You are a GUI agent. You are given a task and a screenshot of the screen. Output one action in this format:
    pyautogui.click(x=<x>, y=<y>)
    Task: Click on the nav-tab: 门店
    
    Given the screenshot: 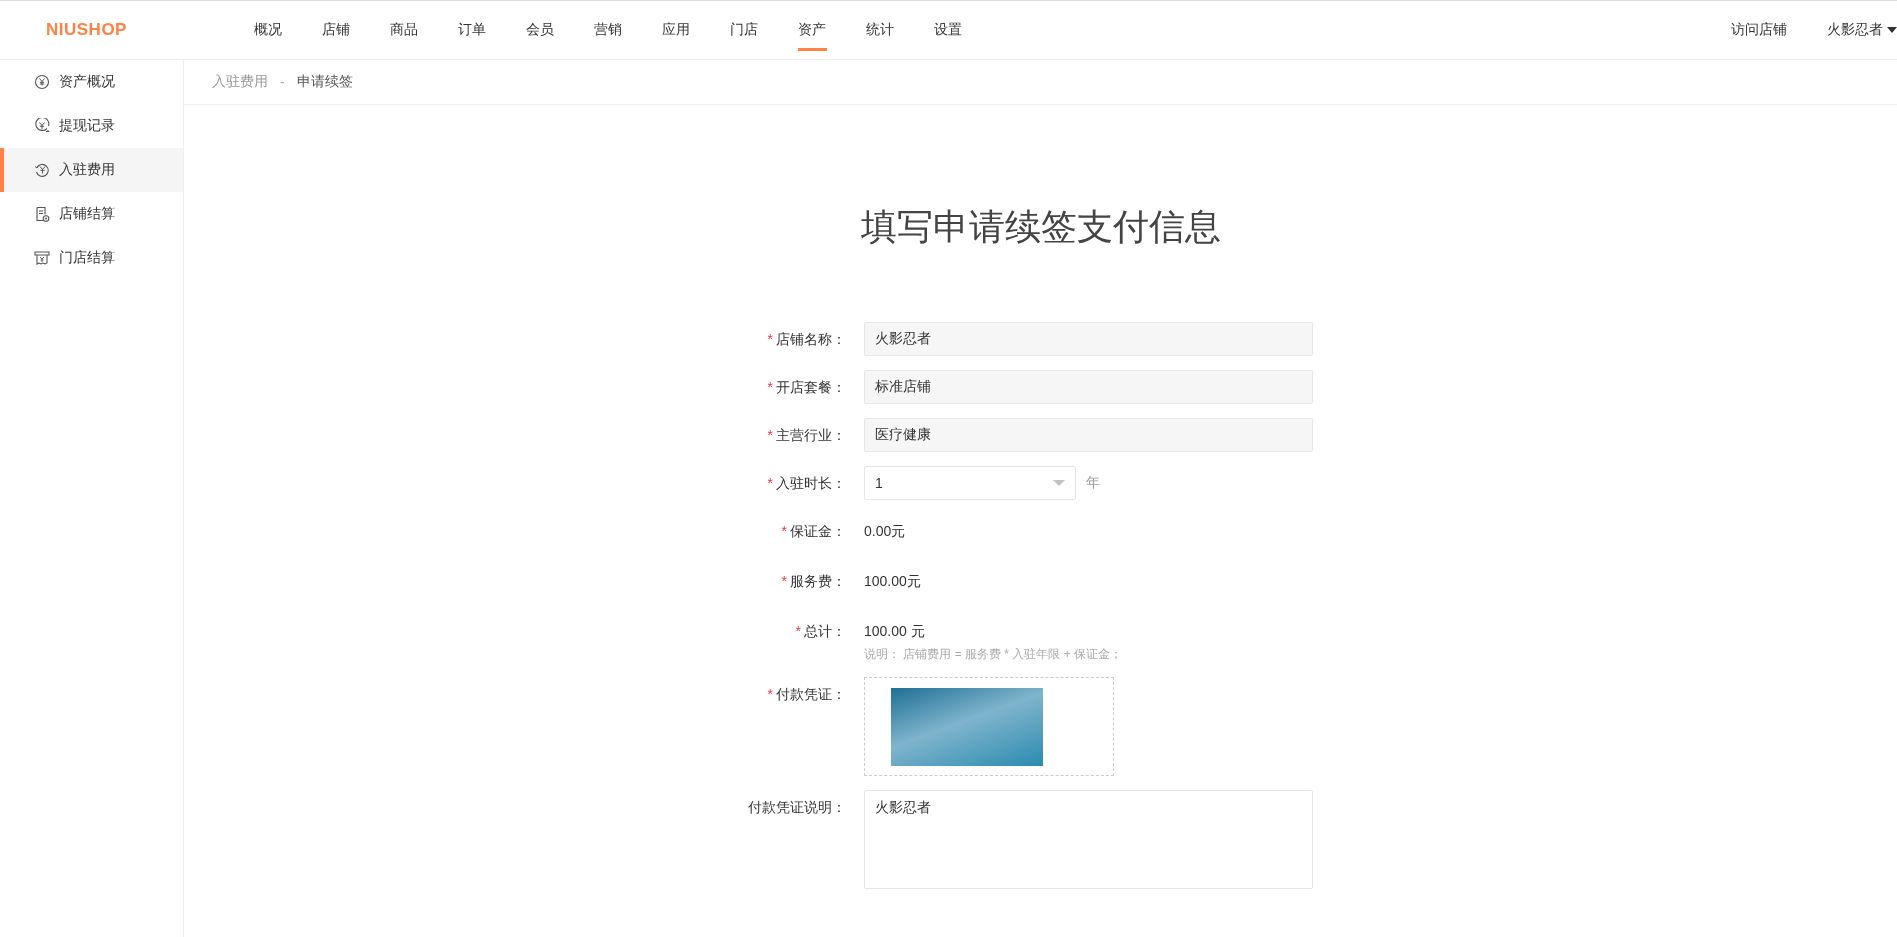 What is the action you would take?
    pyautogui.click(x=764, y=30)
    